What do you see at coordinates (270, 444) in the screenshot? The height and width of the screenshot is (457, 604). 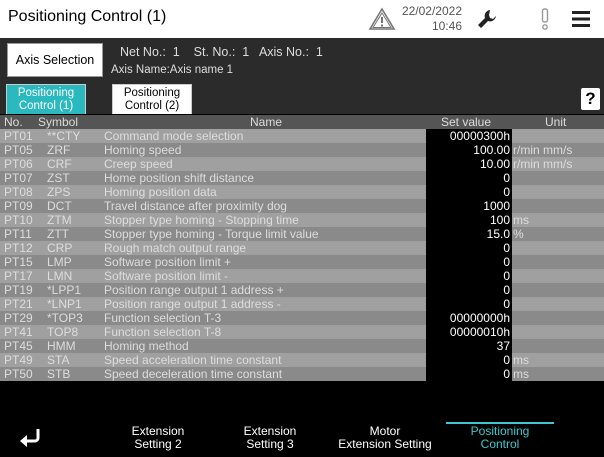 I see `nav-label-line2: Setting 3` at bounding box center [270, 444].